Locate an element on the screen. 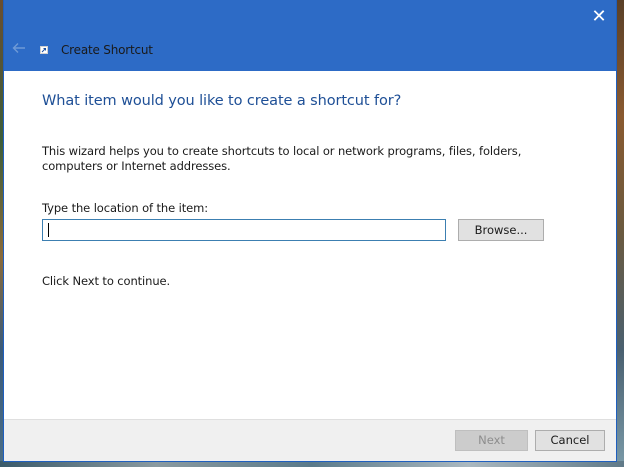 The image size is (624, 467). back-arrow-icon is located at coordinates (18, 48).